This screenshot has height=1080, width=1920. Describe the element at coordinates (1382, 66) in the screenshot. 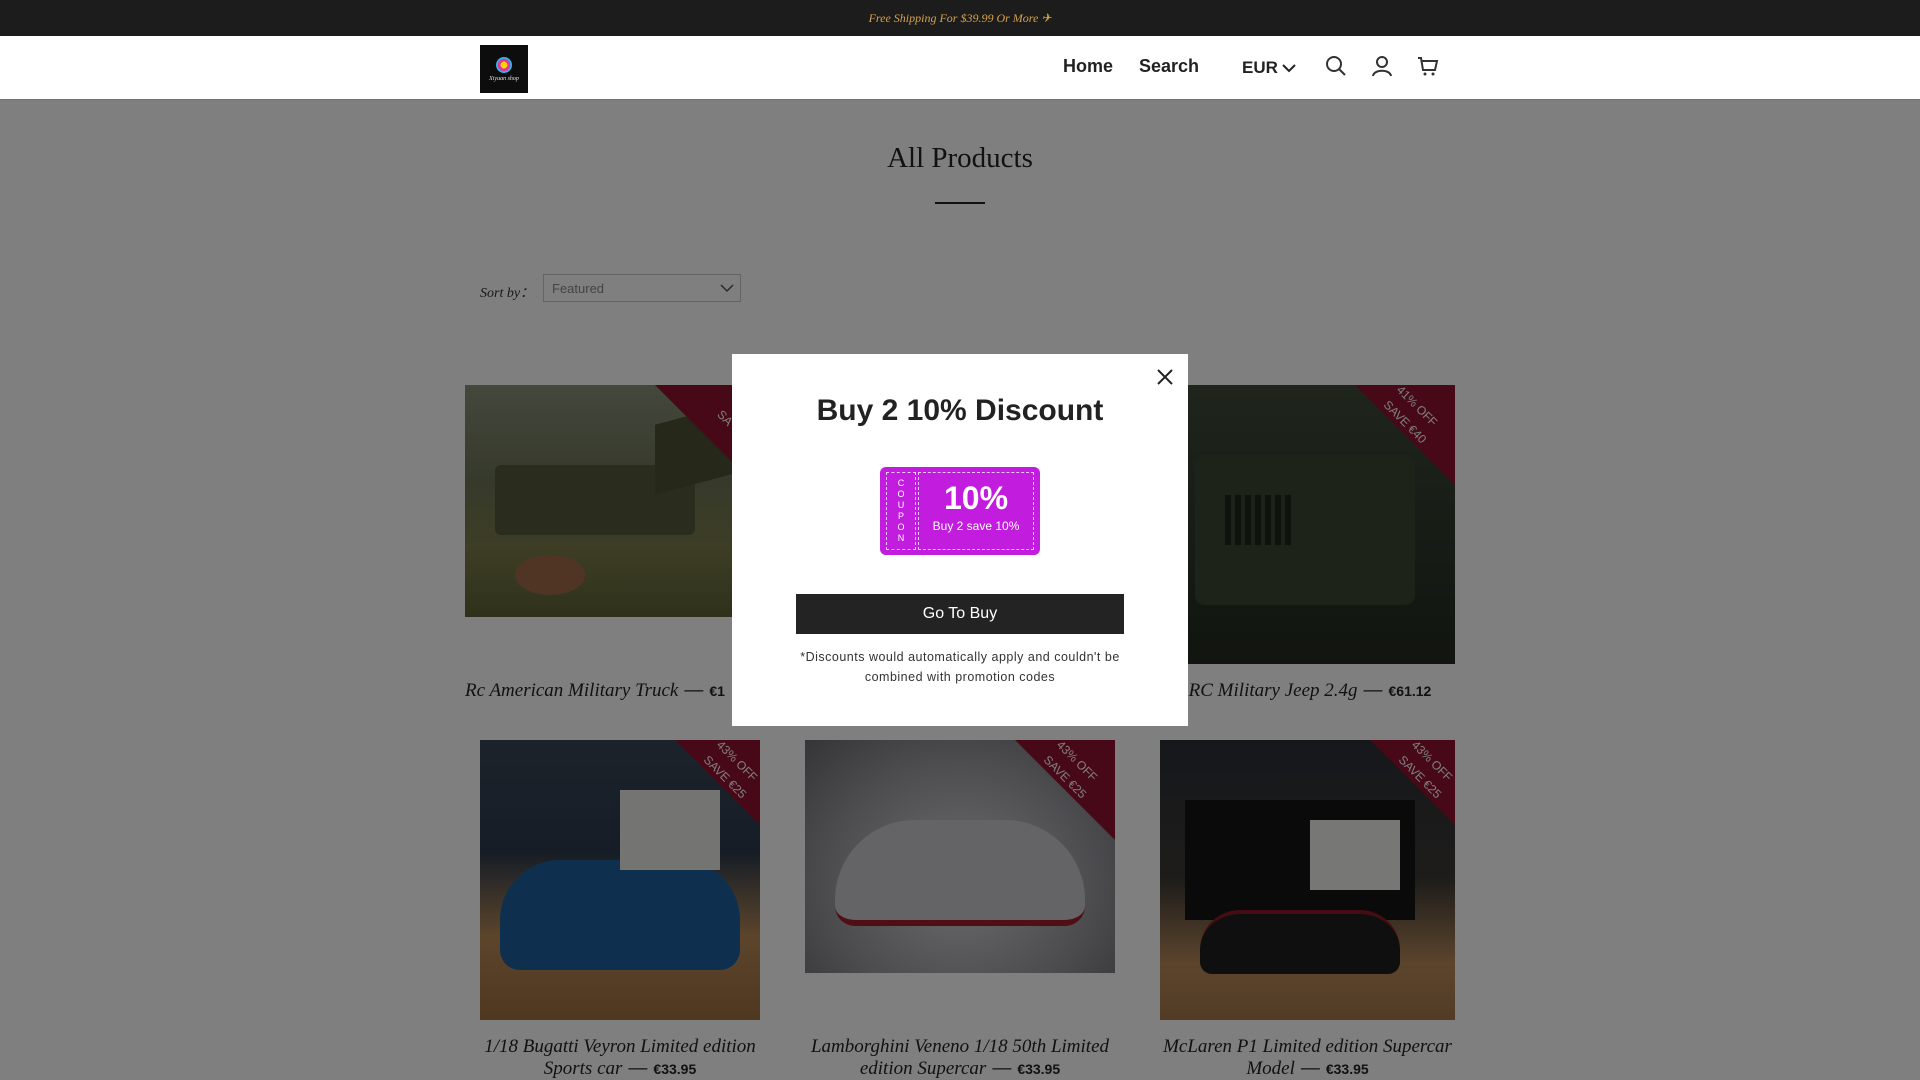

I see `account-icon` at that location.